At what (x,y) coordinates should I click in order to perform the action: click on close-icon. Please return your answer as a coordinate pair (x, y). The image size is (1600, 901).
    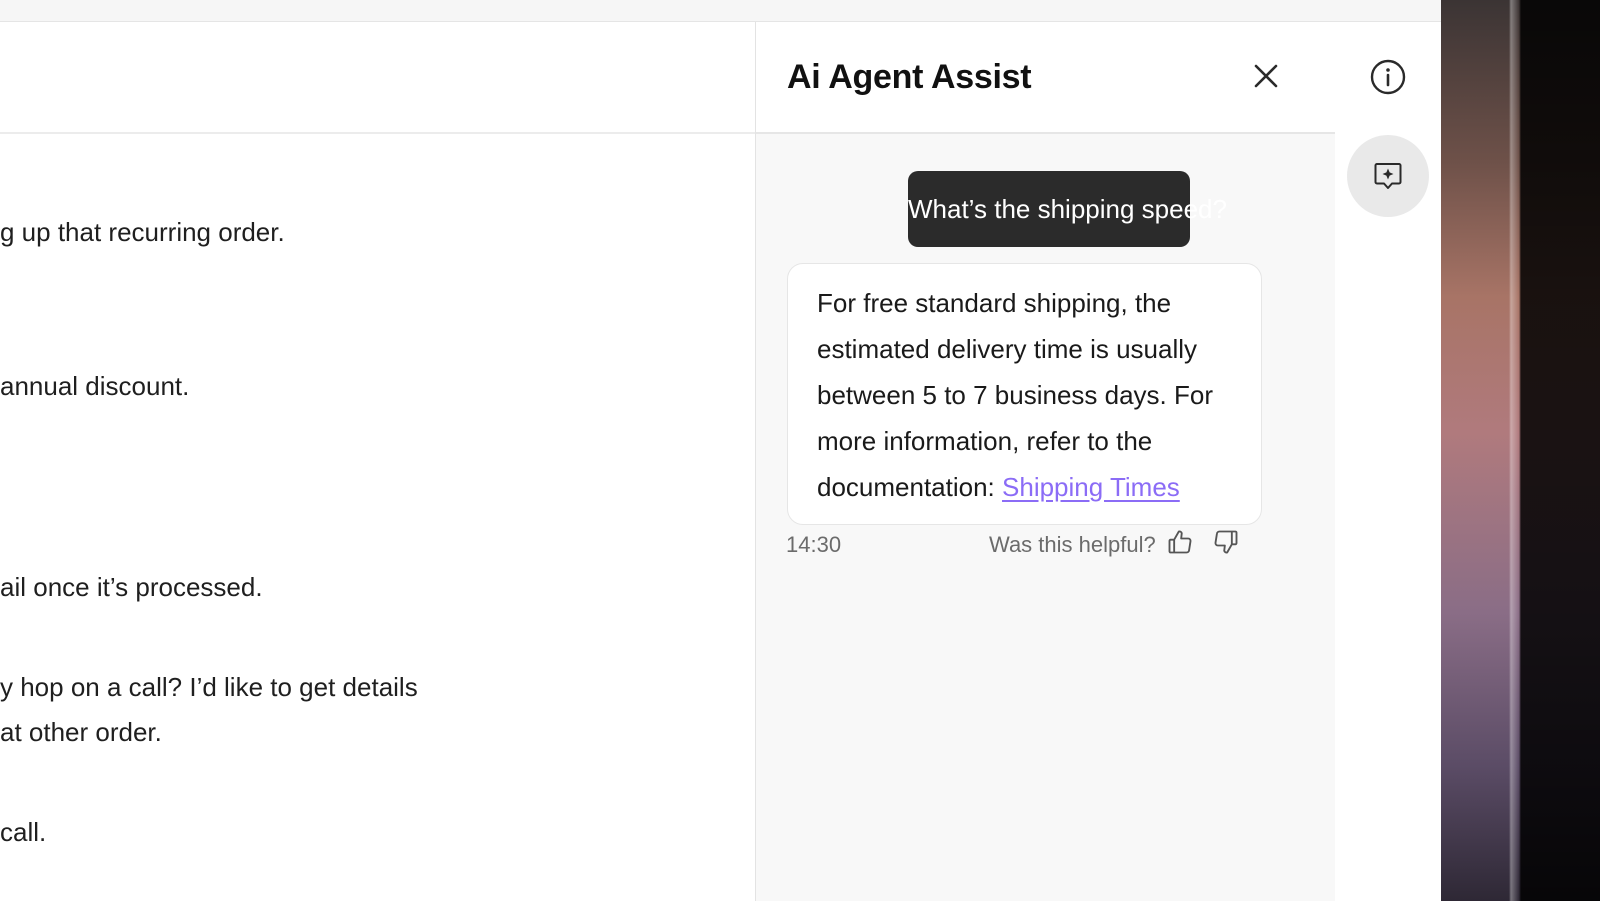
    Looking at the image, I should click on (1266, 76).